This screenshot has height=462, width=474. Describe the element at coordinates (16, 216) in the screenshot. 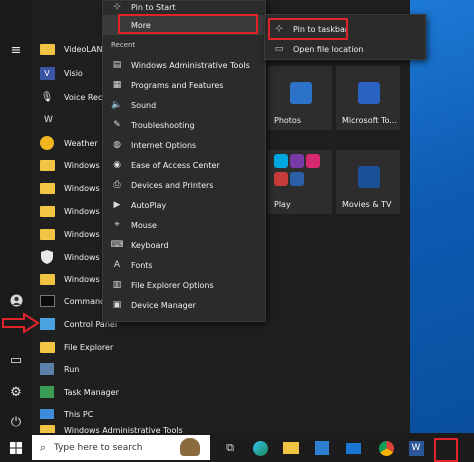

I see `start-rail: ≡ ▭ ⚙ ⏻` at that location.